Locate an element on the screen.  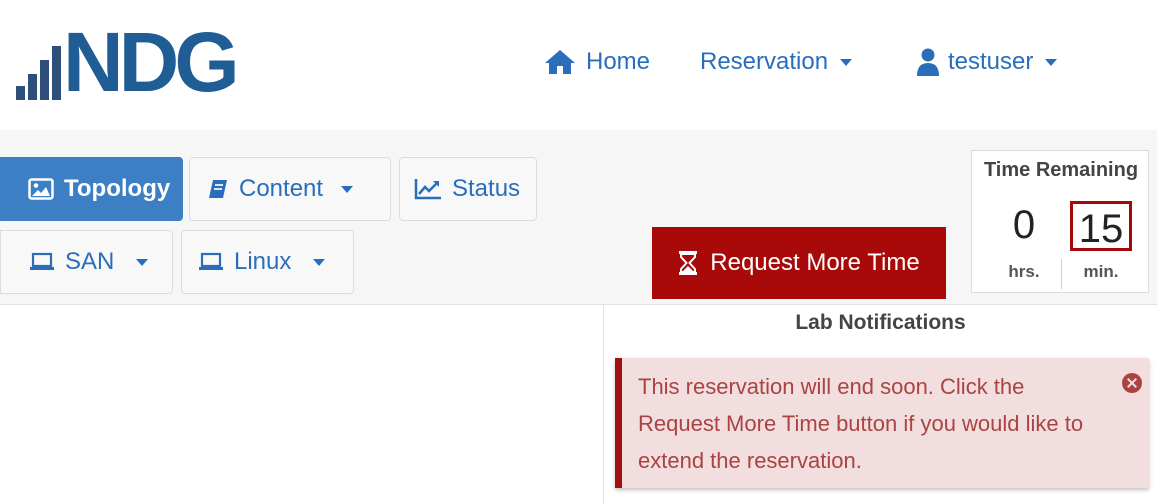
book-icon is located at coordinates (218, 189).